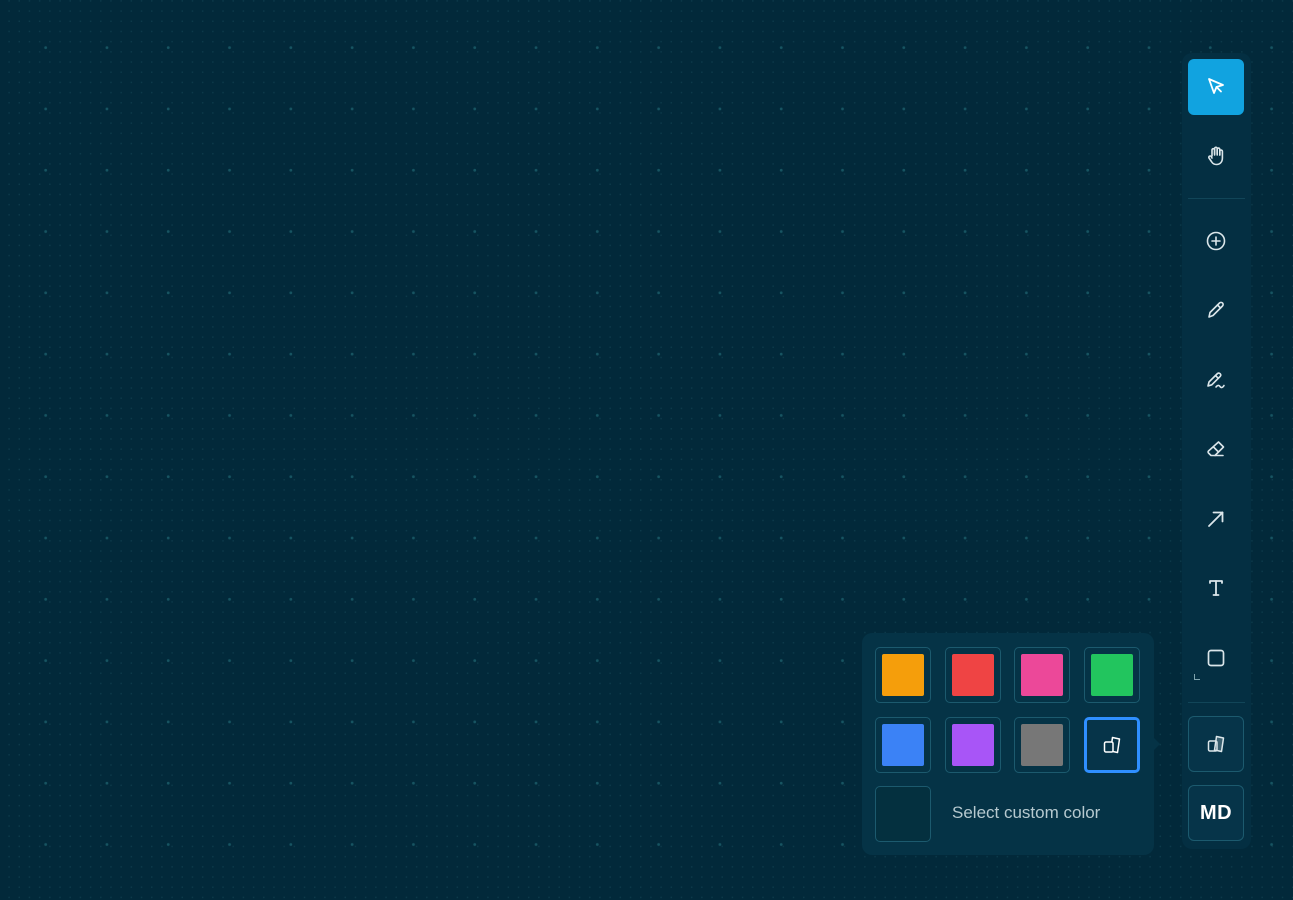  I want to click on color-picker-button, so click(1216, 744).